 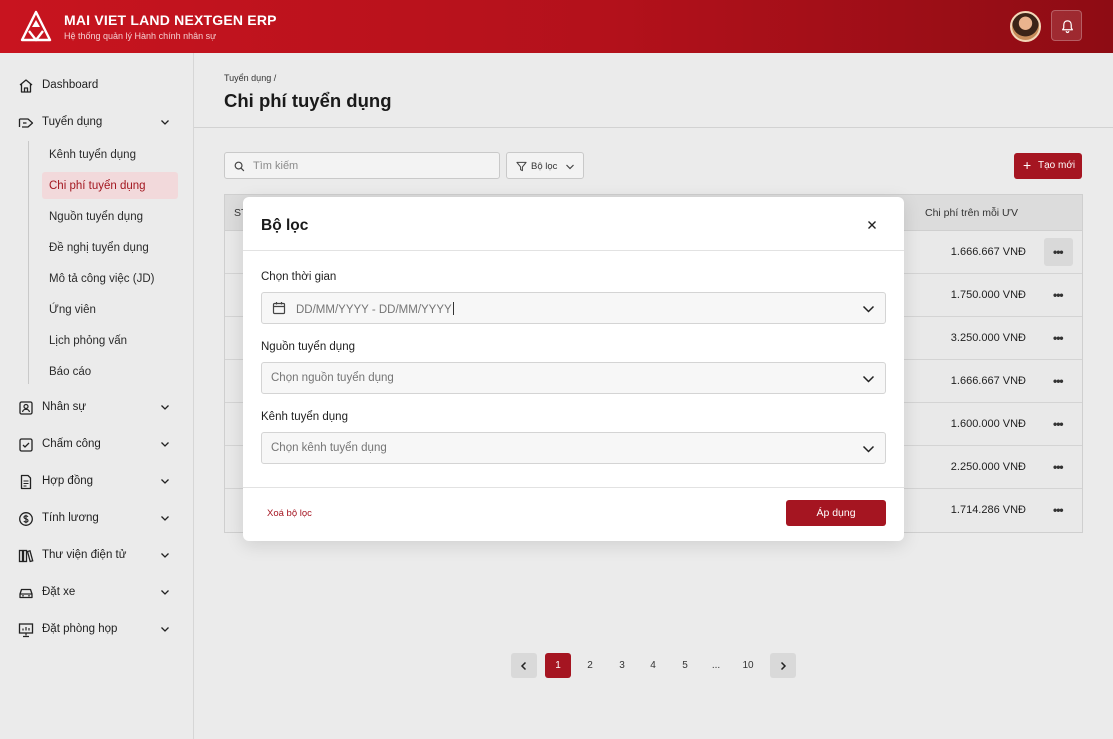 What do you see at coordinates (110, 185) in the screenshot?
I see `subnav-item-cost: Chi phí tuyển dụng` at bounding box center [110, 185].